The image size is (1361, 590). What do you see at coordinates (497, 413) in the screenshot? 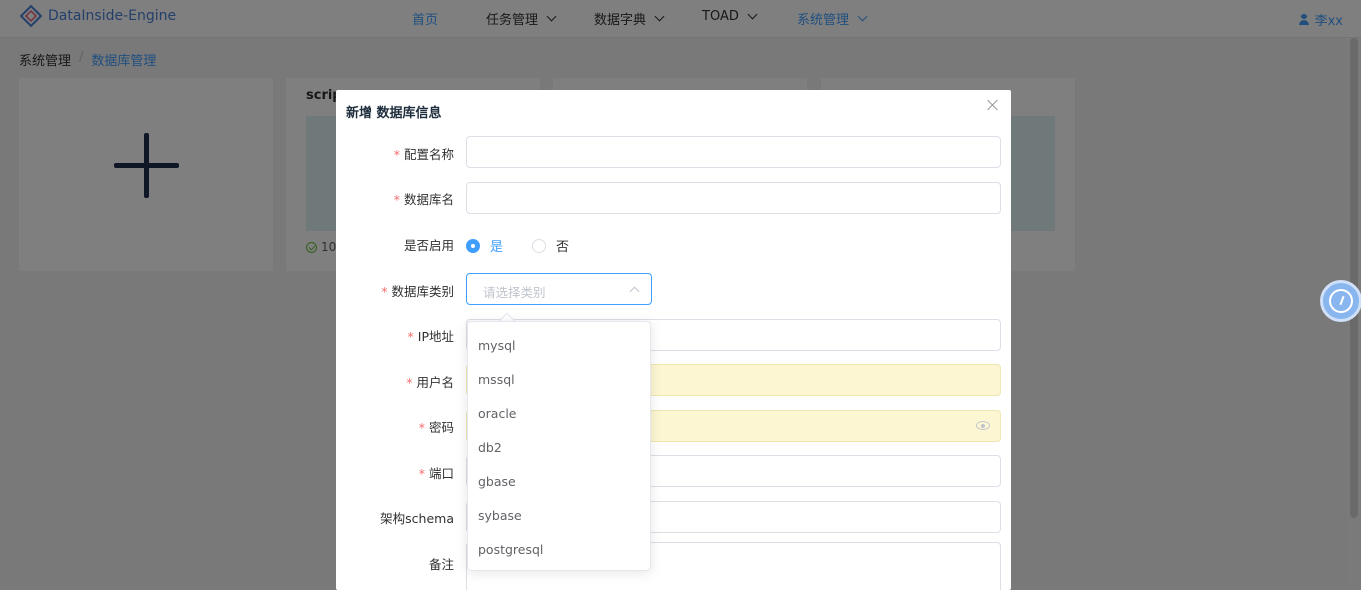
I see `option-oracle: oracle` at bounding box center [497, 413].